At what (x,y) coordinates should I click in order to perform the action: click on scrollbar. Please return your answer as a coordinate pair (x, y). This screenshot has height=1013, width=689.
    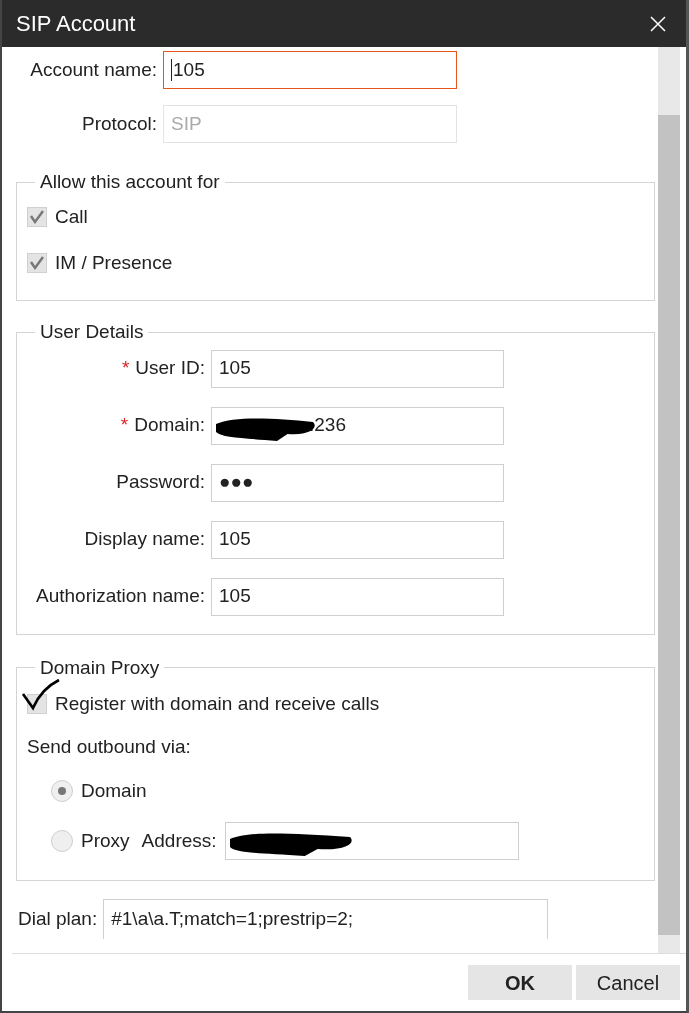
    Looking at the image, I should click on (669, 500).